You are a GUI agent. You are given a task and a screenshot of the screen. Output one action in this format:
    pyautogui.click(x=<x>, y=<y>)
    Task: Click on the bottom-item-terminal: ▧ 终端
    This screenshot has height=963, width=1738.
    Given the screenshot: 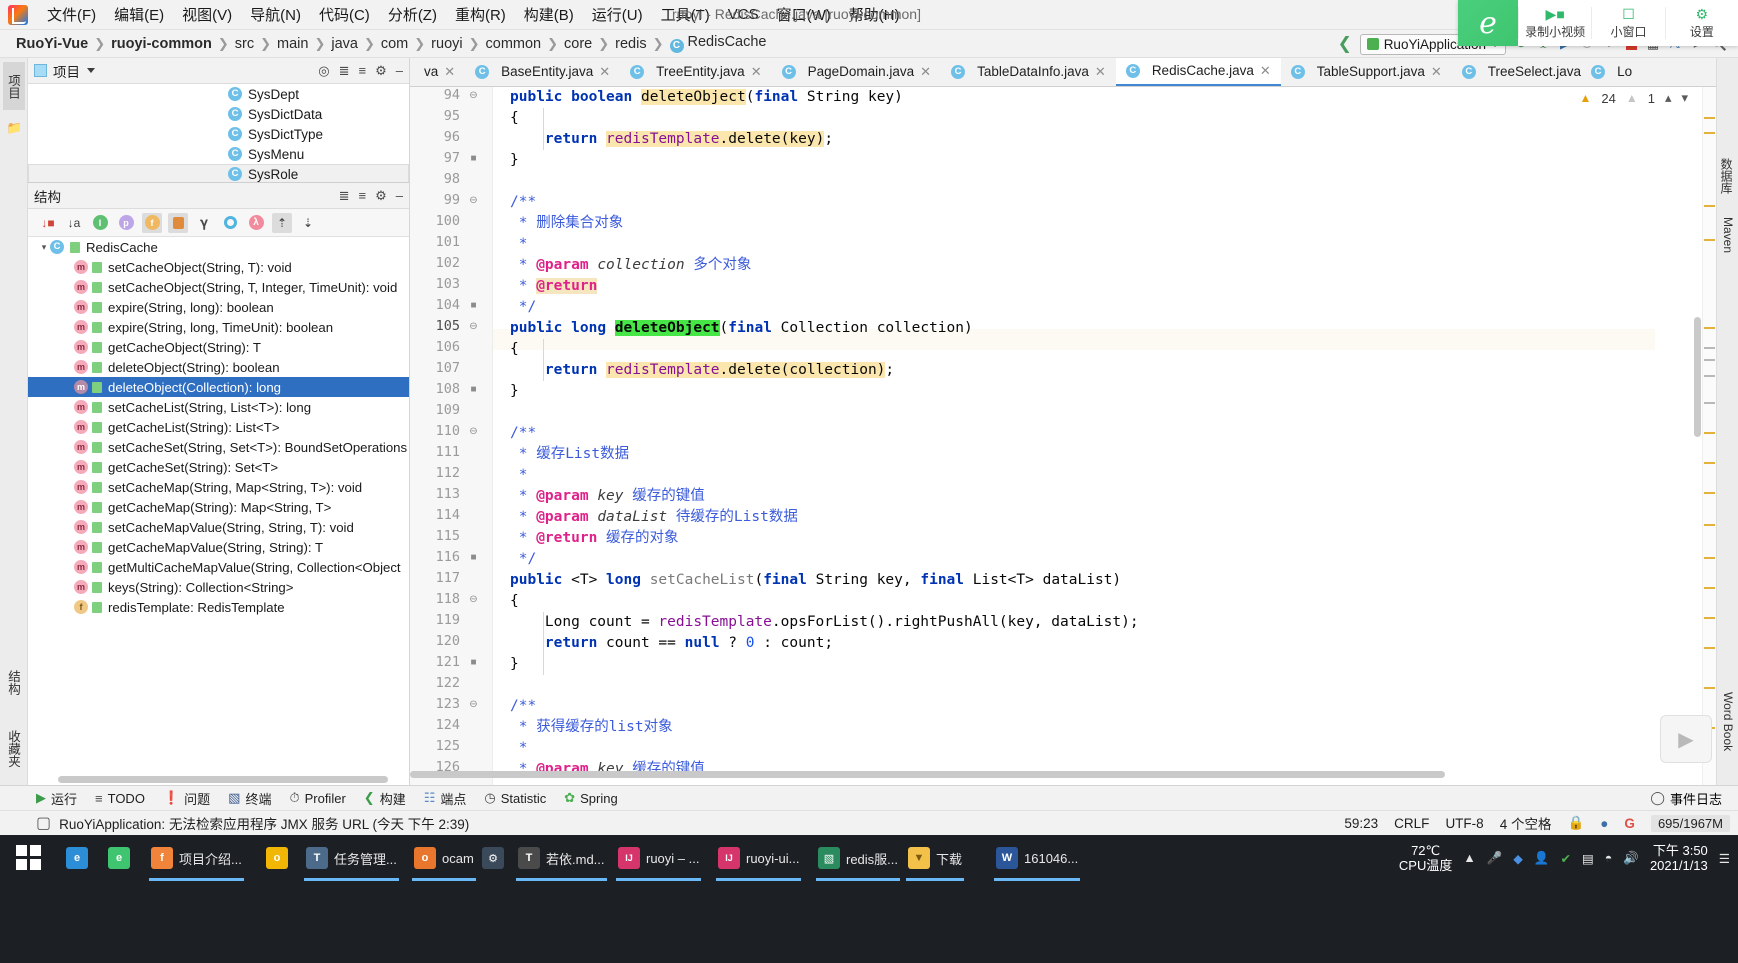 What is the action you would take?
    pyautogui.click(x=249, y=798)
    